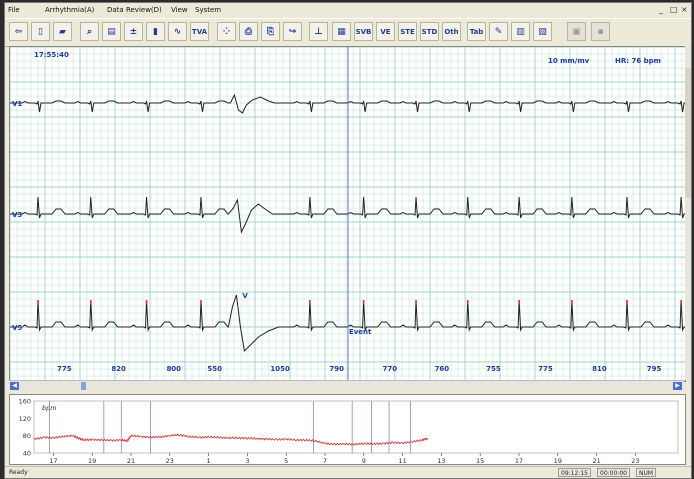 This screenshot has width=694, height=479. What do you see at coordinates (402, 460) in the screenshot?
I see `x-tick-label: 11` at bounding box center [402, 460].